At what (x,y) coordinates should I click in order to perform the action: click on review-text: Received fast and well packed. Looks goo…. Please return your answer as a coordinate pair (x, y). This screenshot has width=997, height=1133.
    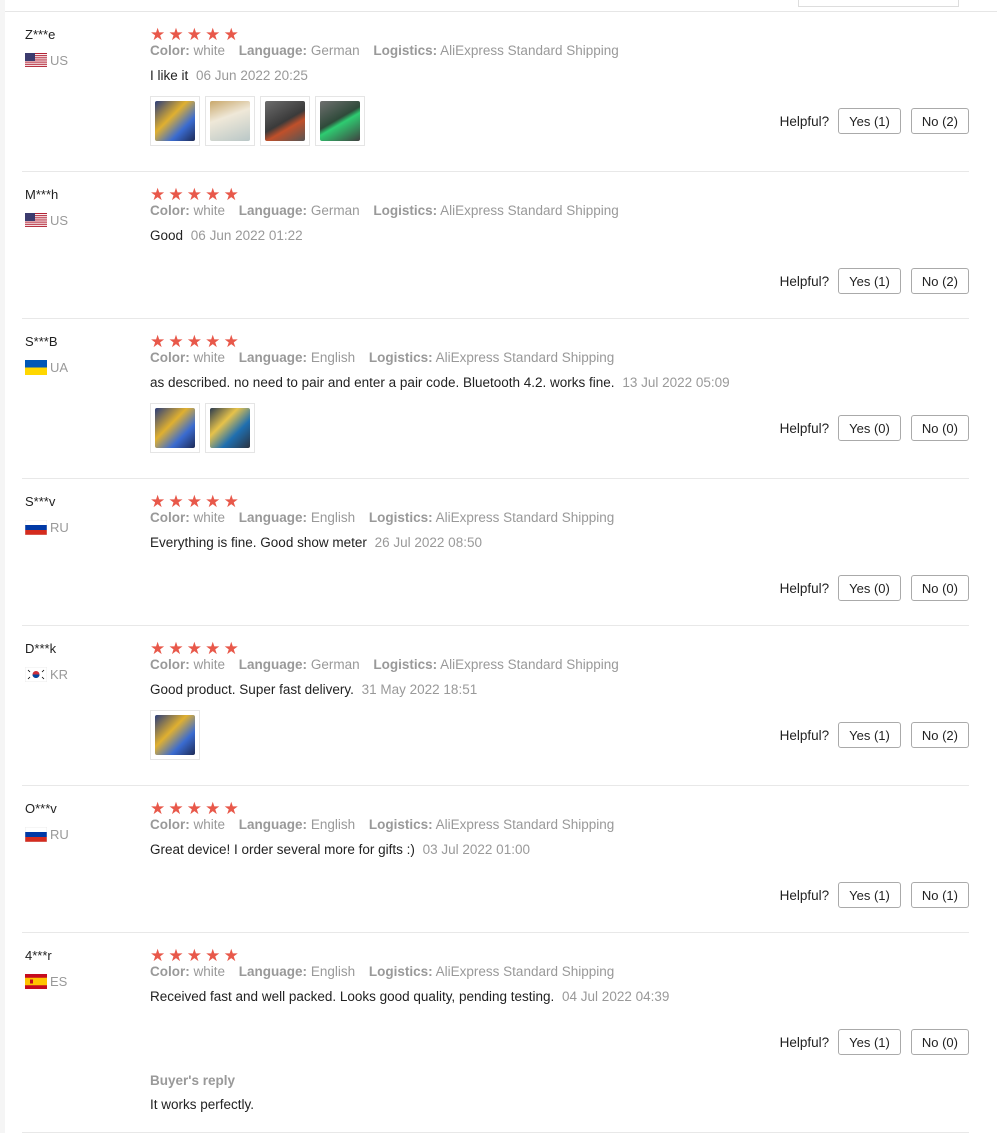
    Looking at the image, I should click on (409, 996).